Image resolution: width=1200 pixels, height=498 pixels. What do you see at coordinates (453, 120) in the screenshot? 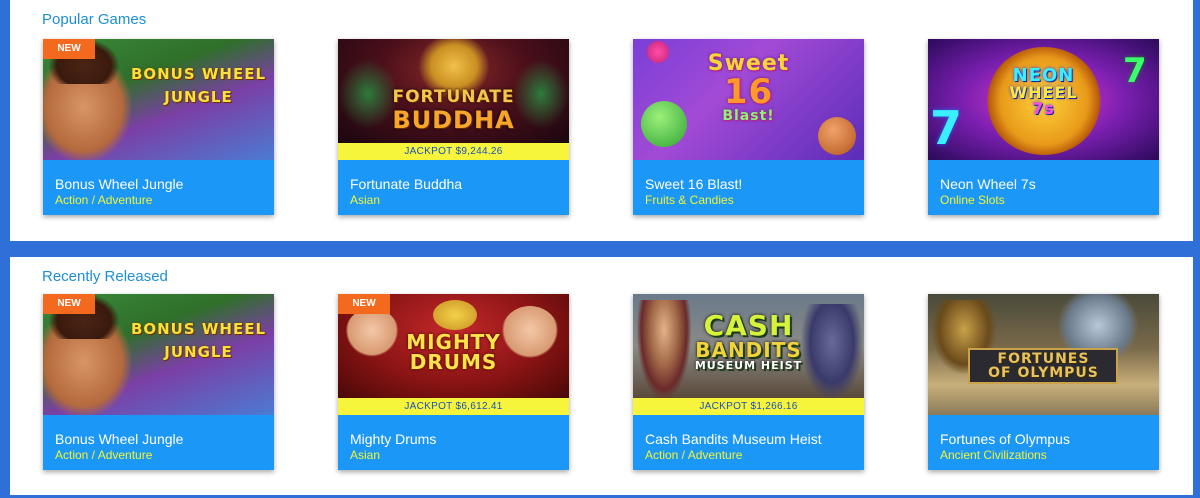
I see `logo-line: BUDDHA` at bounding box center [453, 120].